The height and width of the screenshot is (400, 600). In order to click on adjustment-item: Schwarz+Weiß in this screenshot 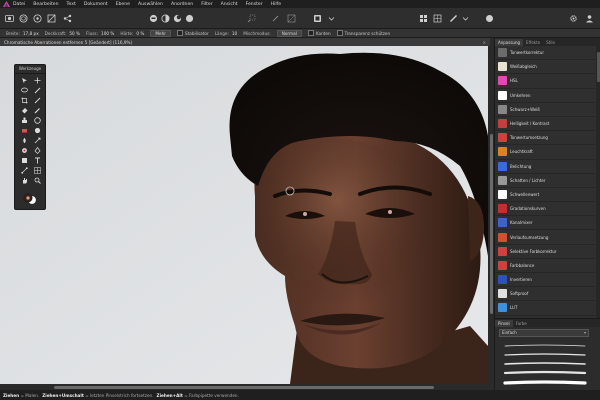, I will do `click(545, 110)`.